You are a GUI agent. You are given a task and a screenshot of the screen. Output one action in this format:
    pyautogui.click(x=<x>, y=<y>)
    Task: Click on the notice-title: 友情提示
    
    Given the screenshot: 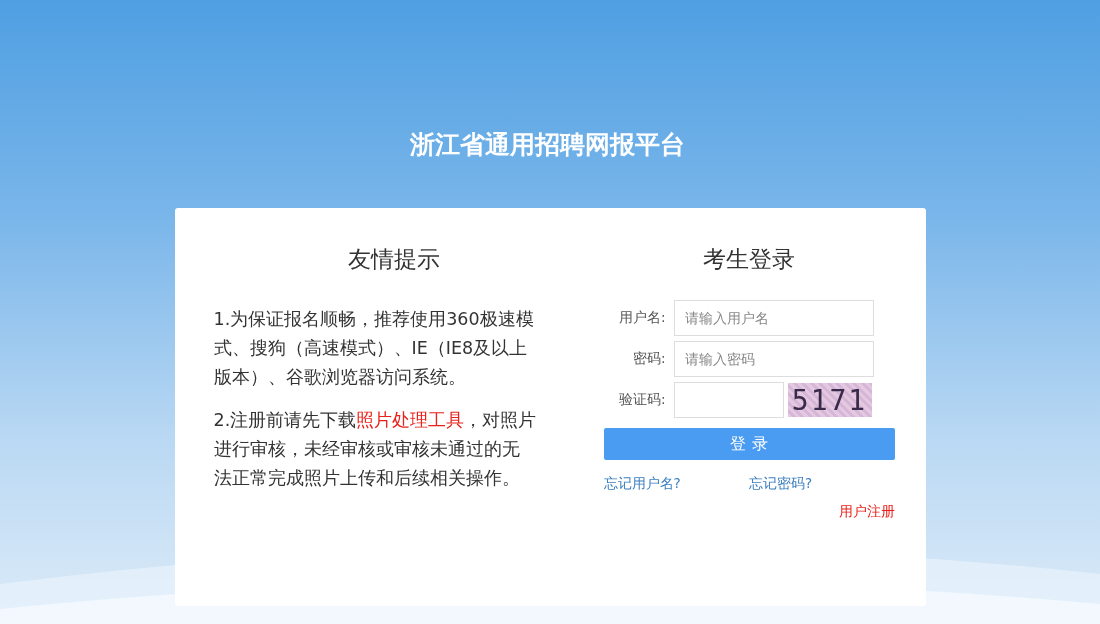 What is the action you would take?
    pyautogui.click(x=394, y=259)
    